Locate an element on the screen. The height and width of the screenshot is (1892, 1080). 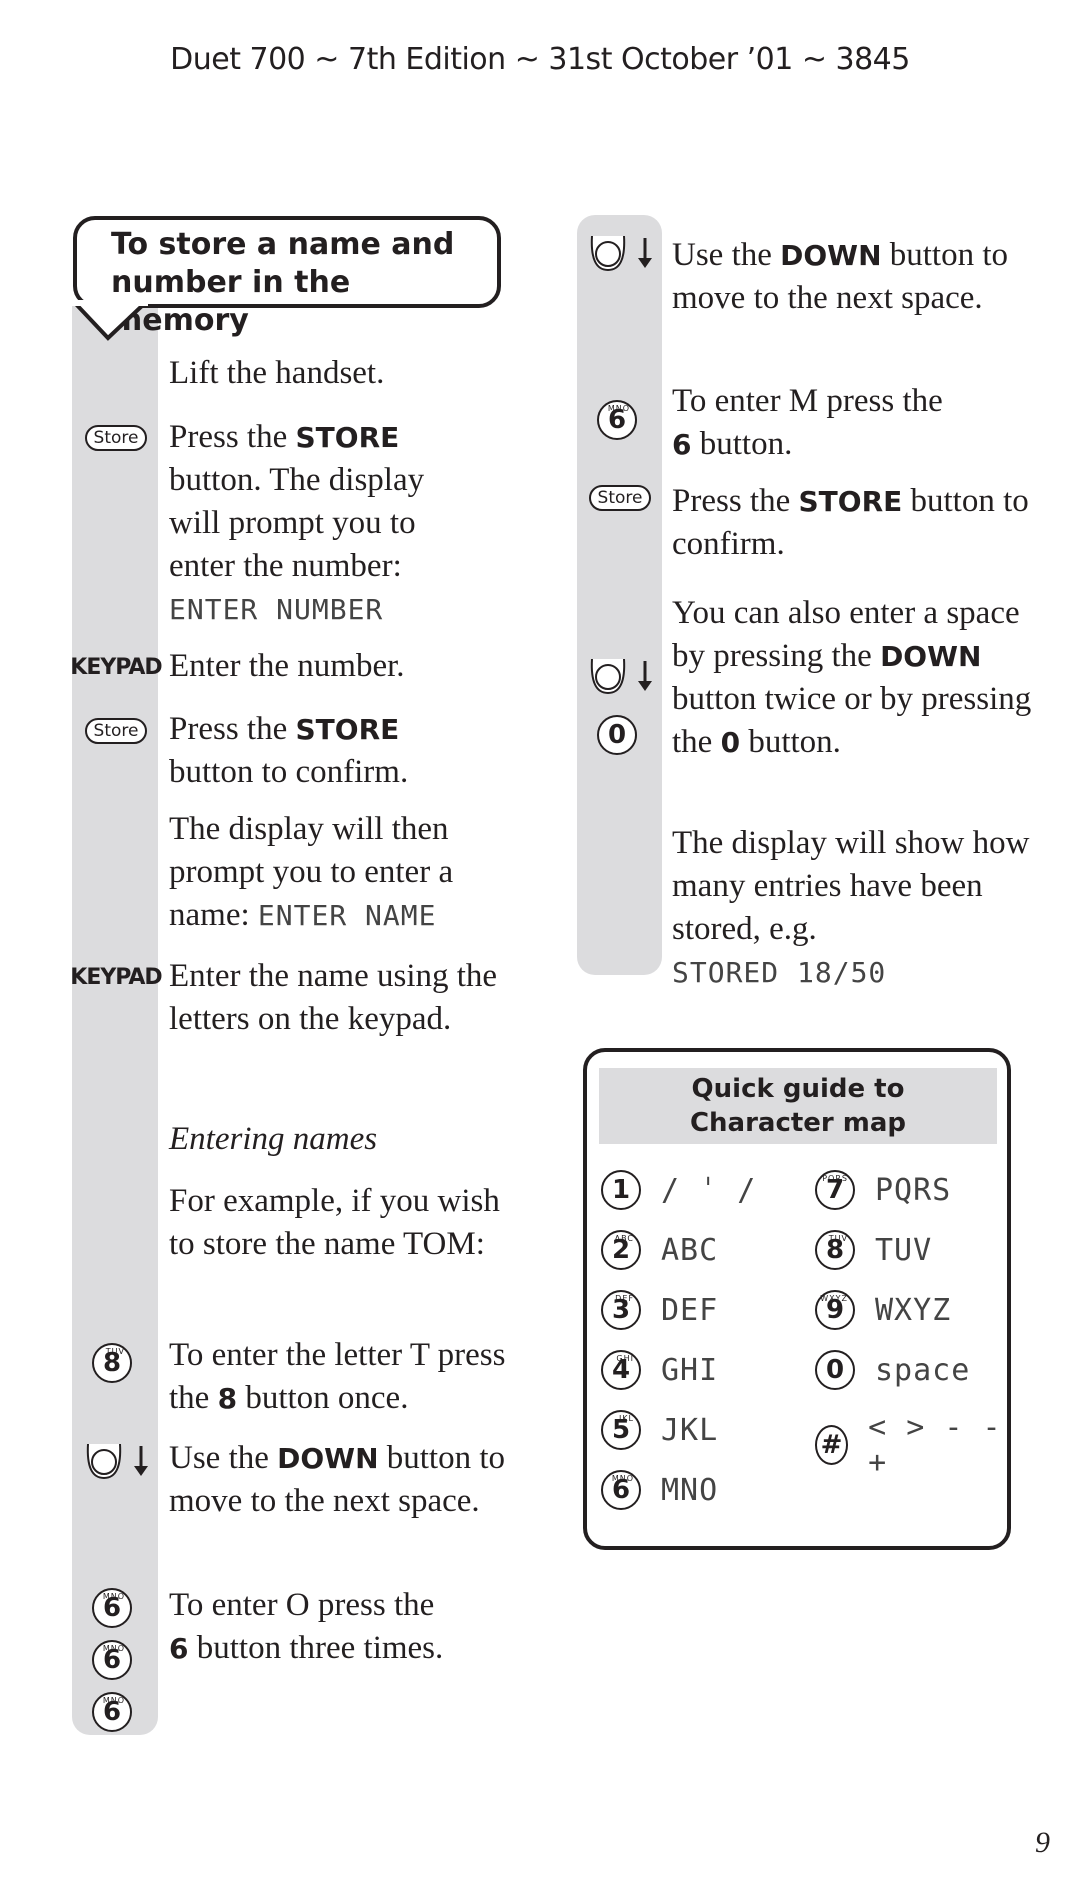
guide-row-key-3: 3 DEF DEF is located at coordinates (659, 1310).